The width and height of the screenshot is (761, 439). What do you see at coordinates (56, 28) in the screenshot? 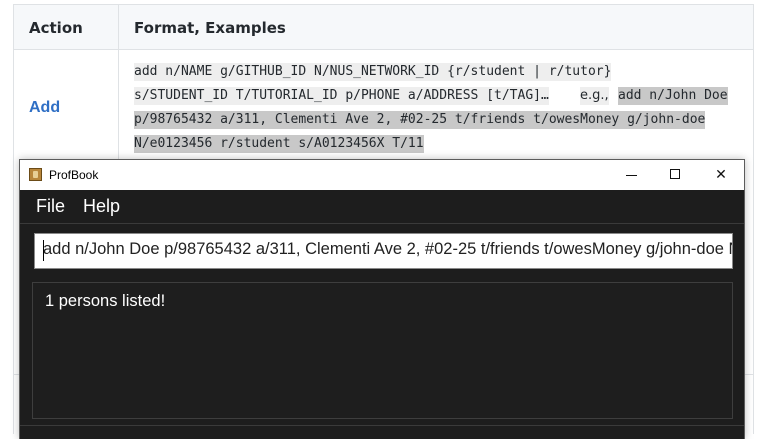
I see `header-action: Action` at bounding box center [56, 28].